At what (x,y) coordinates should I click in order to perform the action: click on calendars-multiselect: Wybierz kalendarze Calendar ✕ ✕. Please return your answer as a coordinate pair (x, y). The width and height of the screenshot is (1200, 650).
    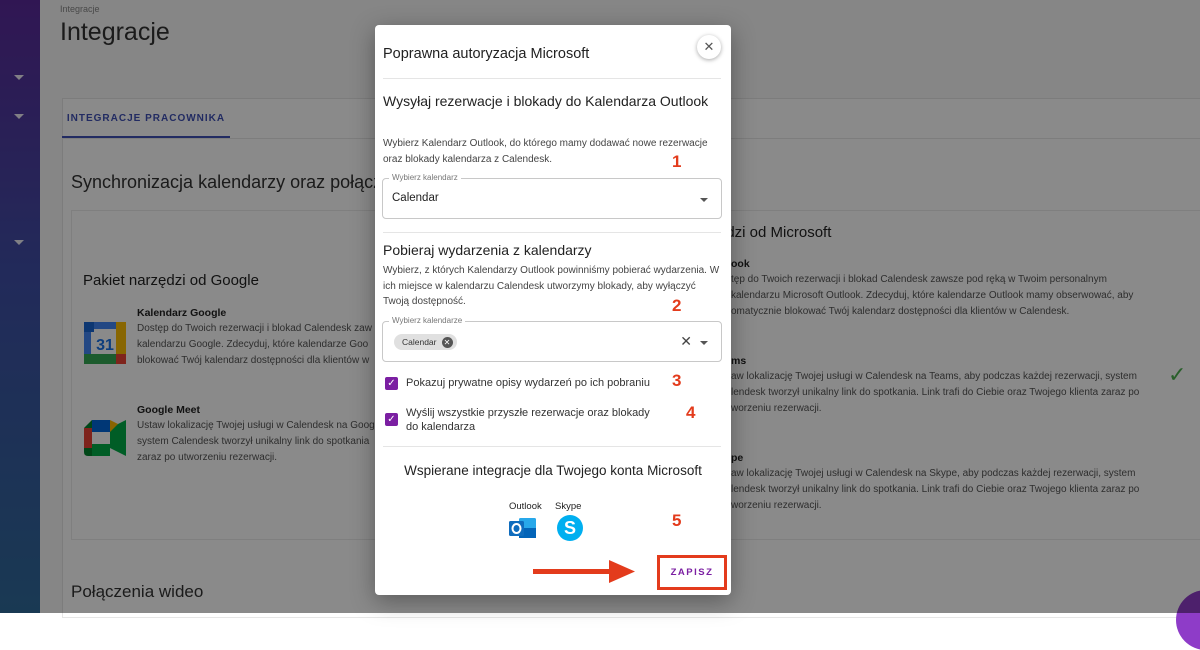
    Looking at the image, I should click on (552, 339).